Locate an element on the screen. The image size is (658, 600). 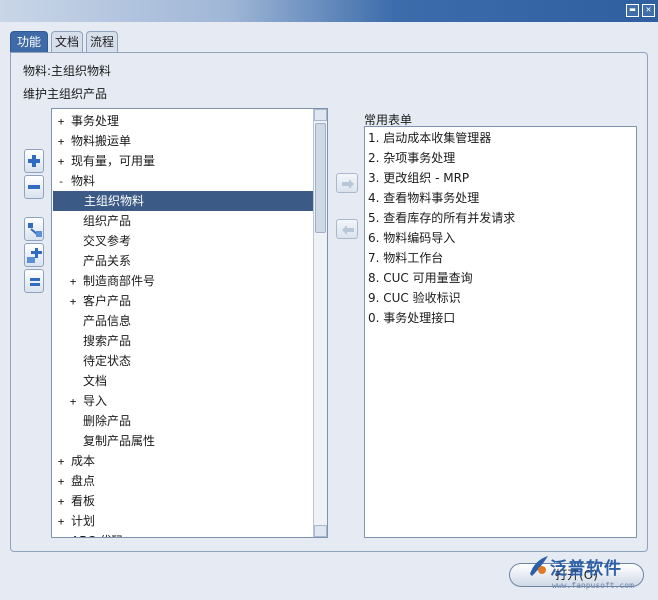
title-bar: ▬ ✕ is located at coordinates (329, 11).